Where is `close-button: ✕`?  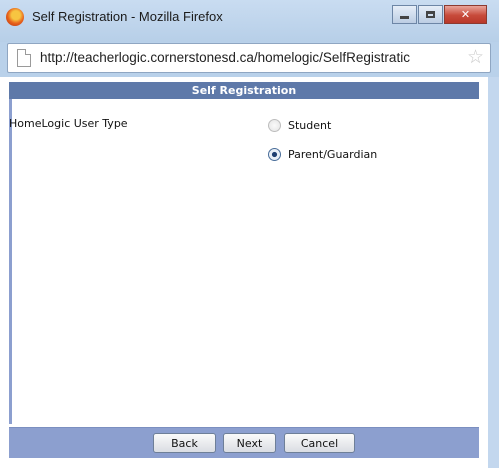 close-button: ✕ is located at coordinates (465, 14).